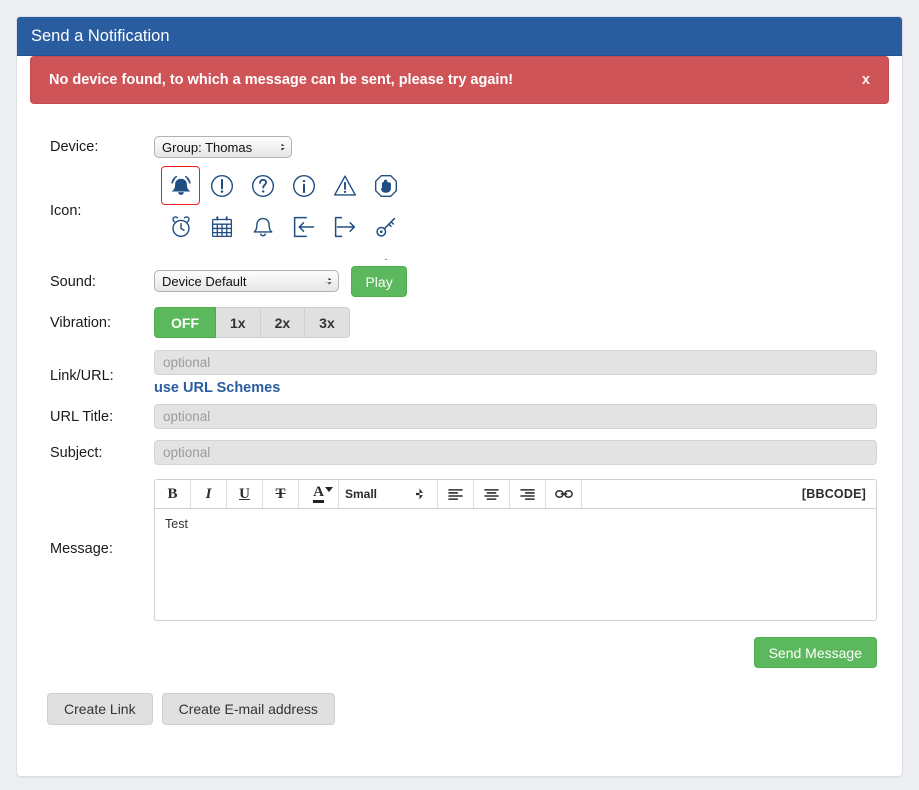 This screenshot has height=790, width=919. What do you see at coordinates (303, 185) in the screenshot?
I see `info-circle-icon` at bounding box center [303, 185].